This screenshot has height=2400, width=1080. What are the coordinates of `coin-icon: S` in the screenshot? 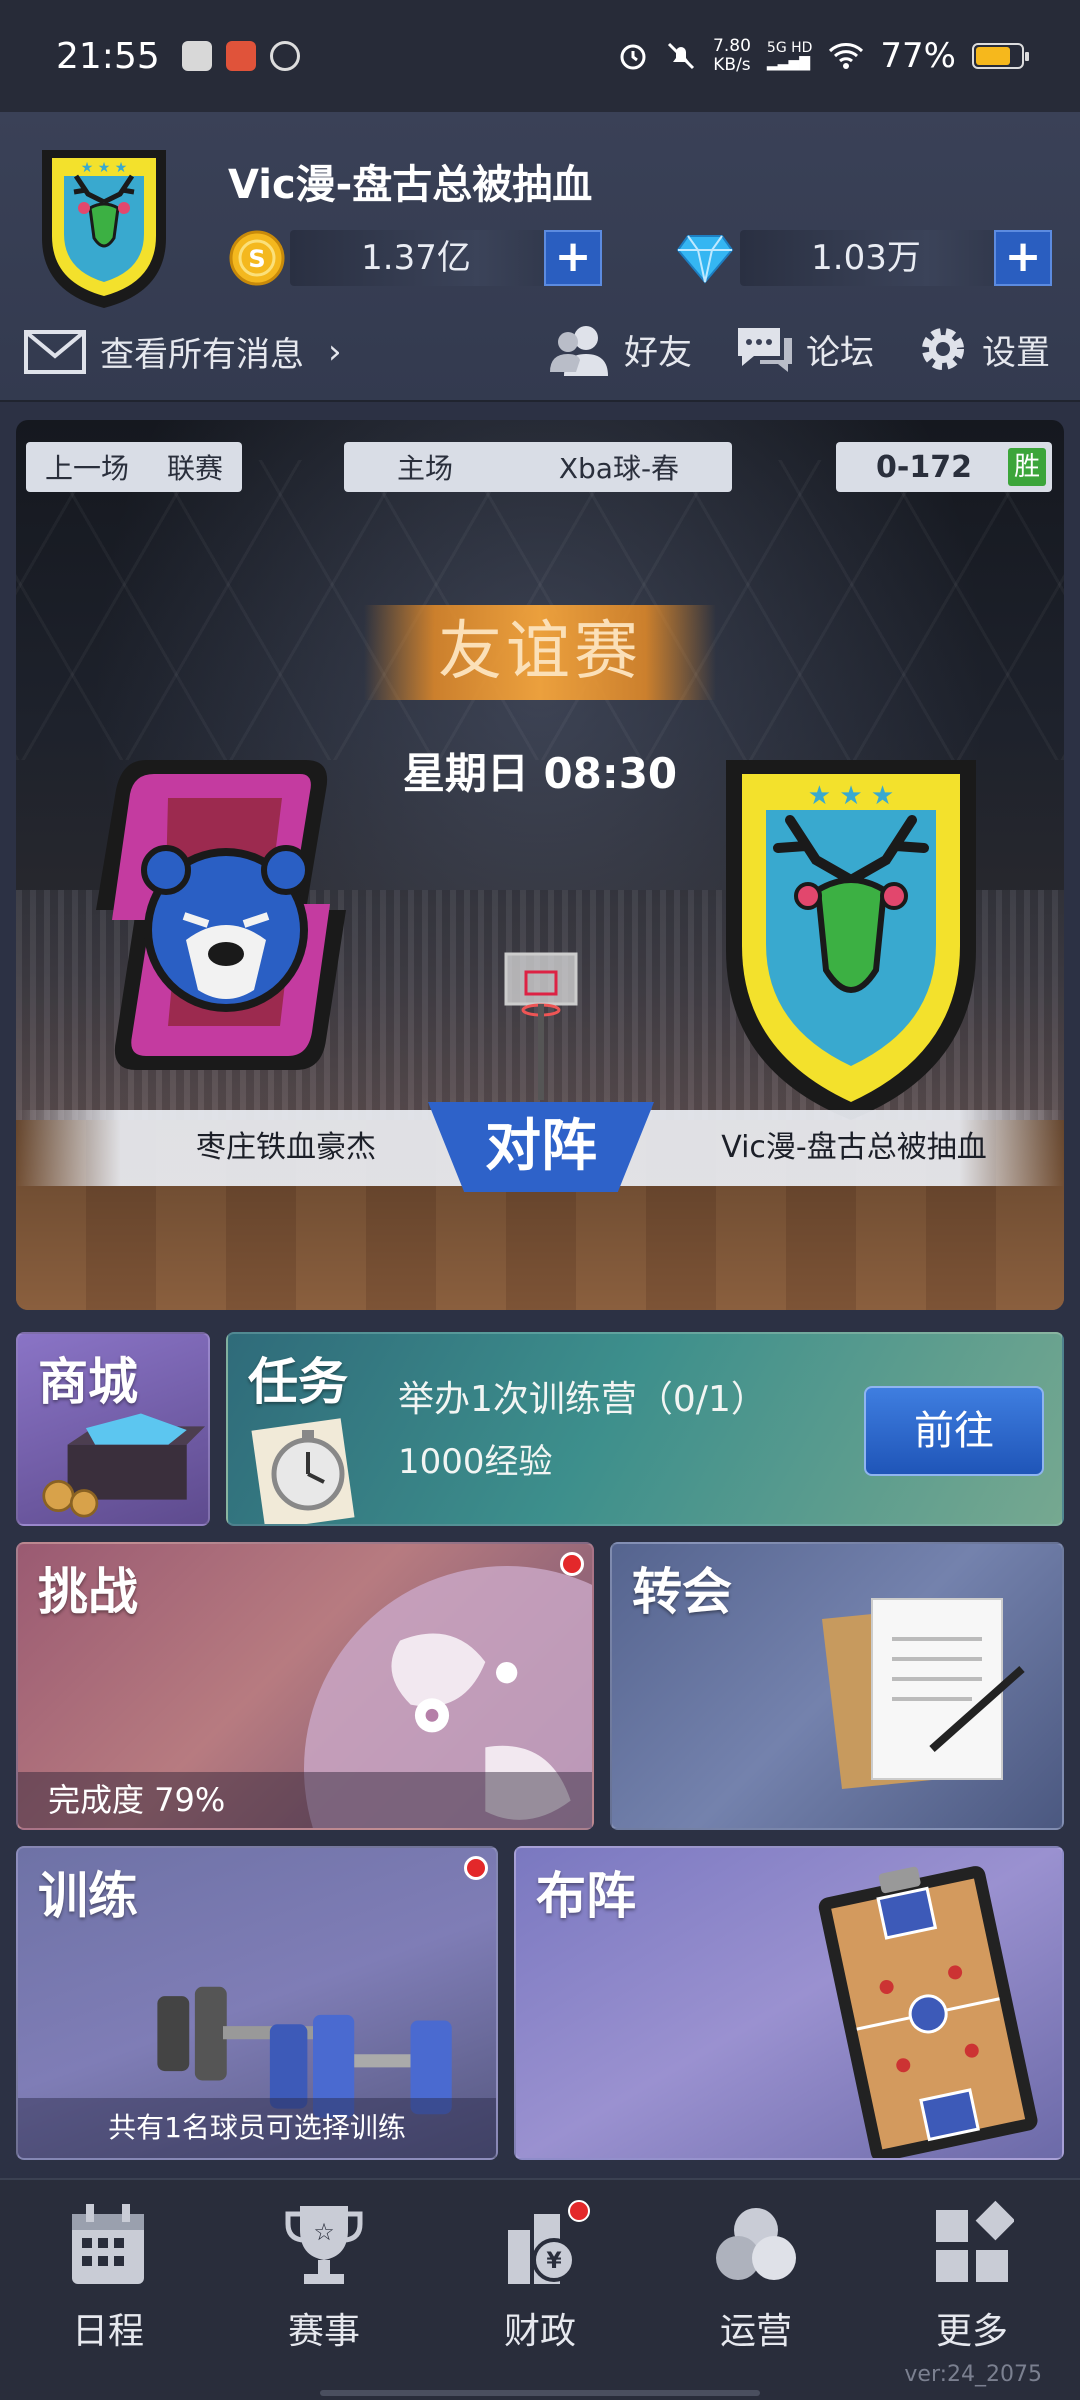 It's located at (257, 258).